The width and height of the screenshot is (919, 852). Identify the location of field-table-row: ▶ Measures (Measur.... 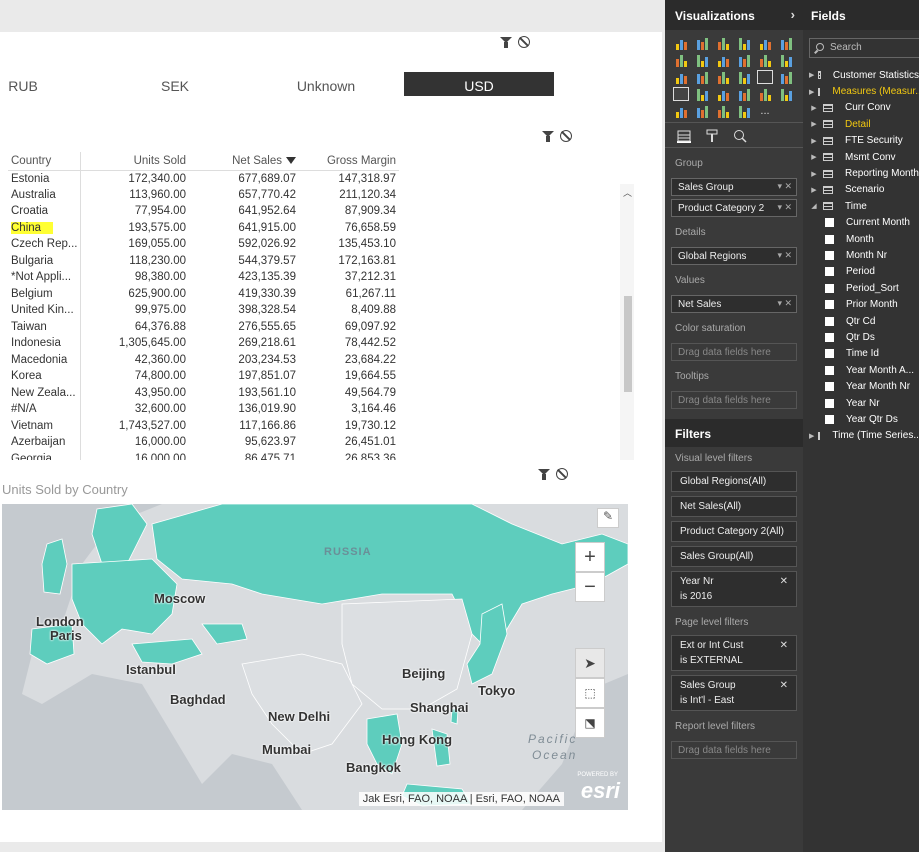
(861, 91).